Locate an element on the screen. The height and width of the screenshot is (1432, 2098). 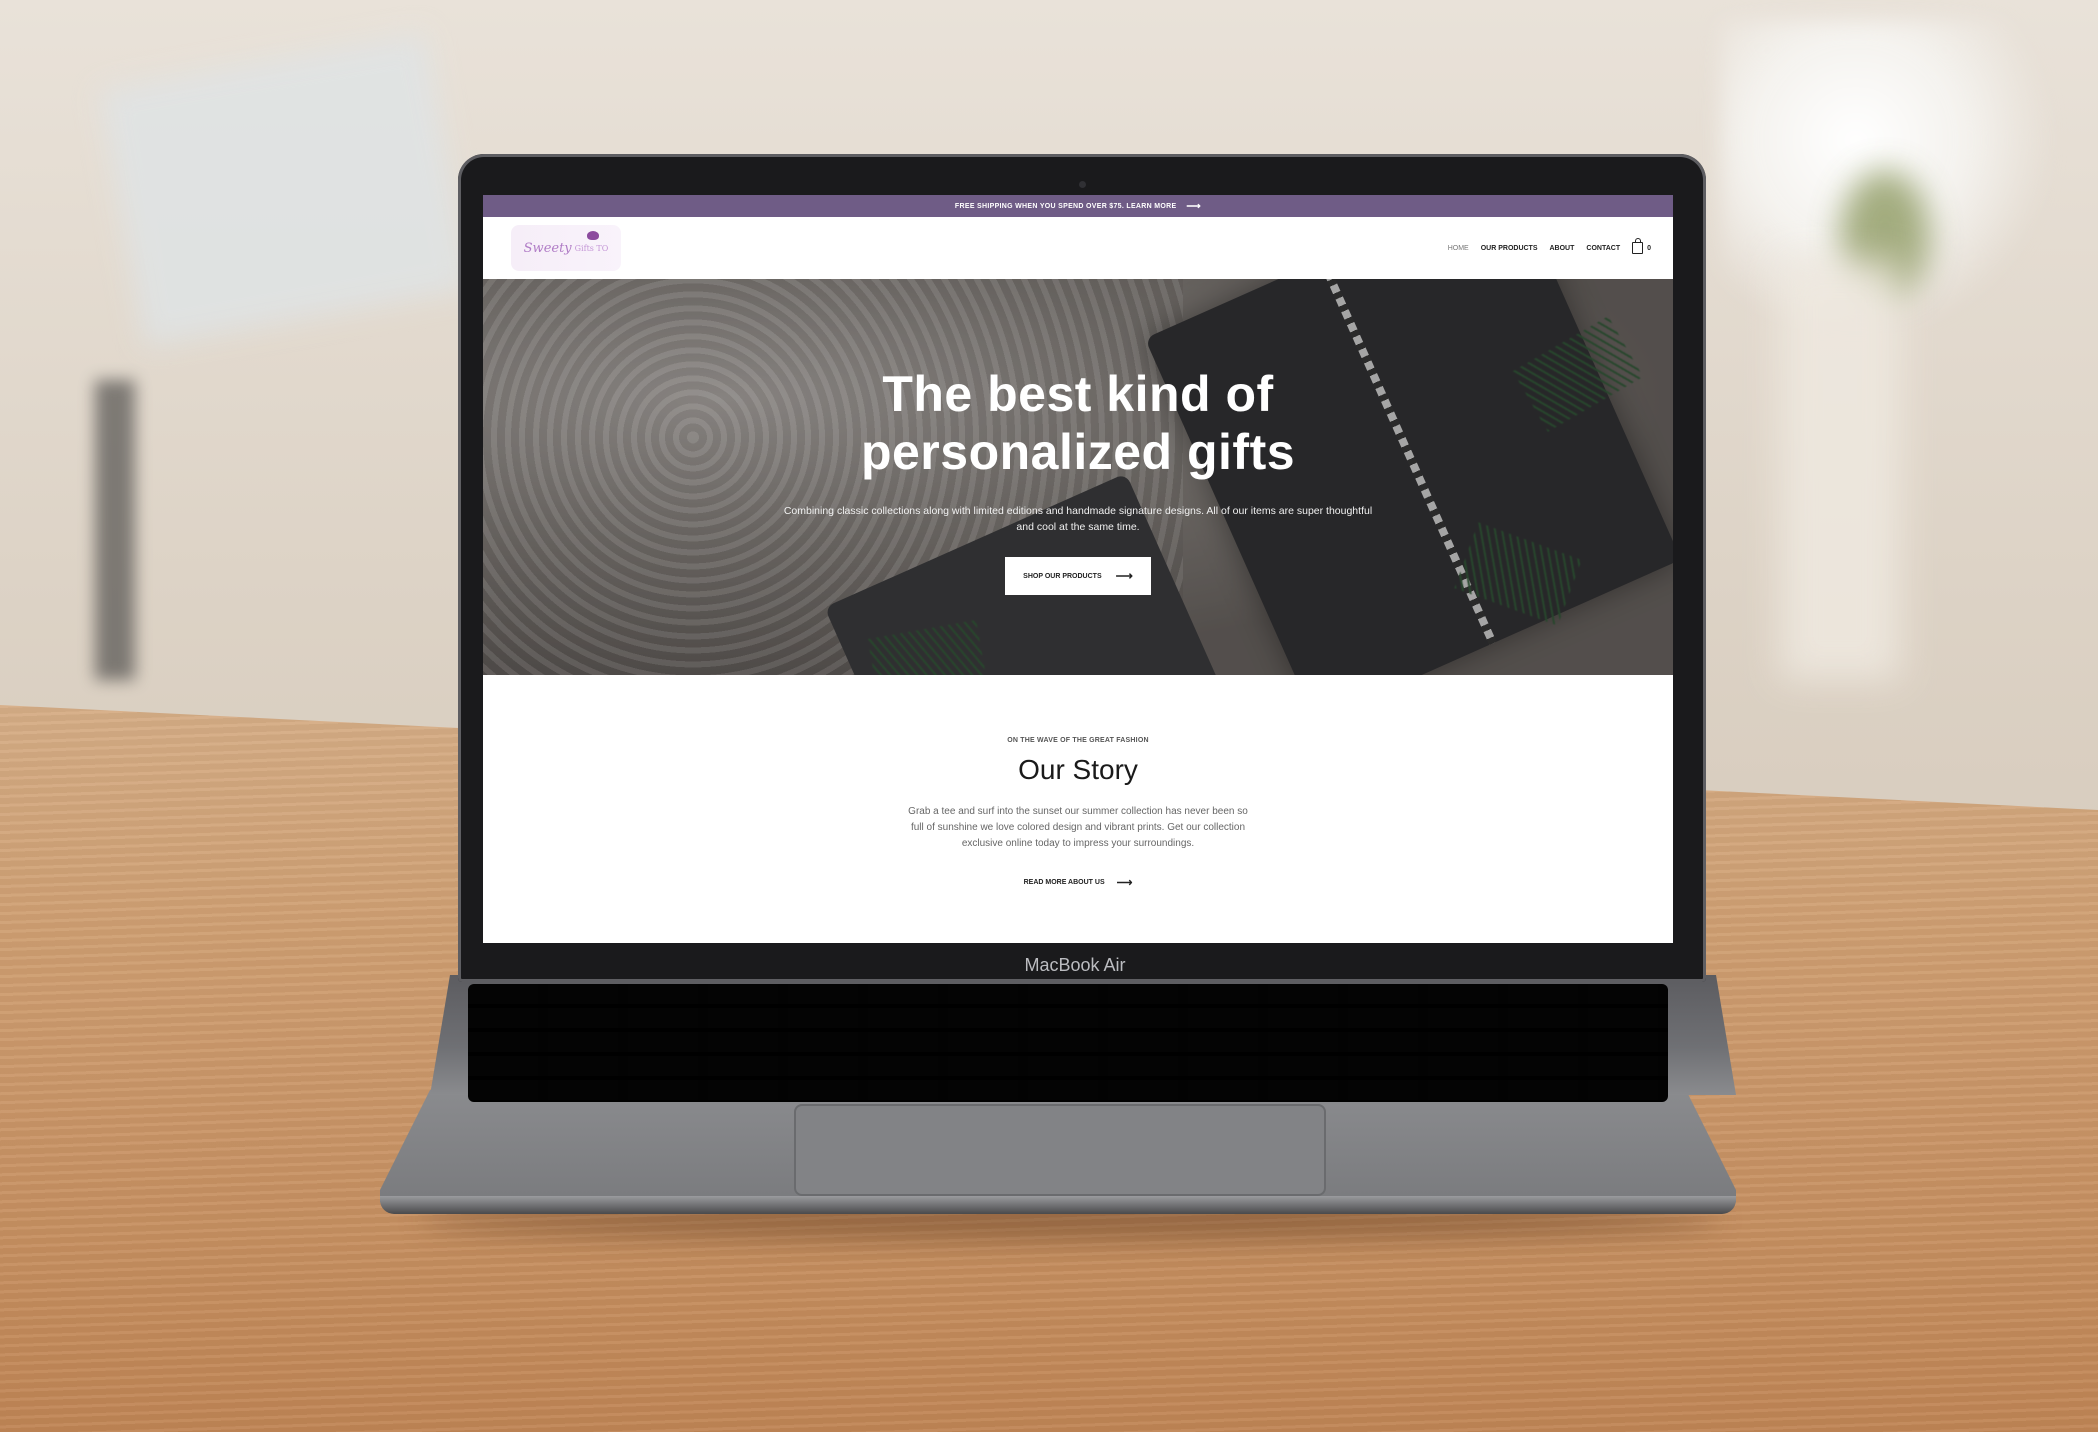
gift-bow-icon is located at coordinates (593, 235).